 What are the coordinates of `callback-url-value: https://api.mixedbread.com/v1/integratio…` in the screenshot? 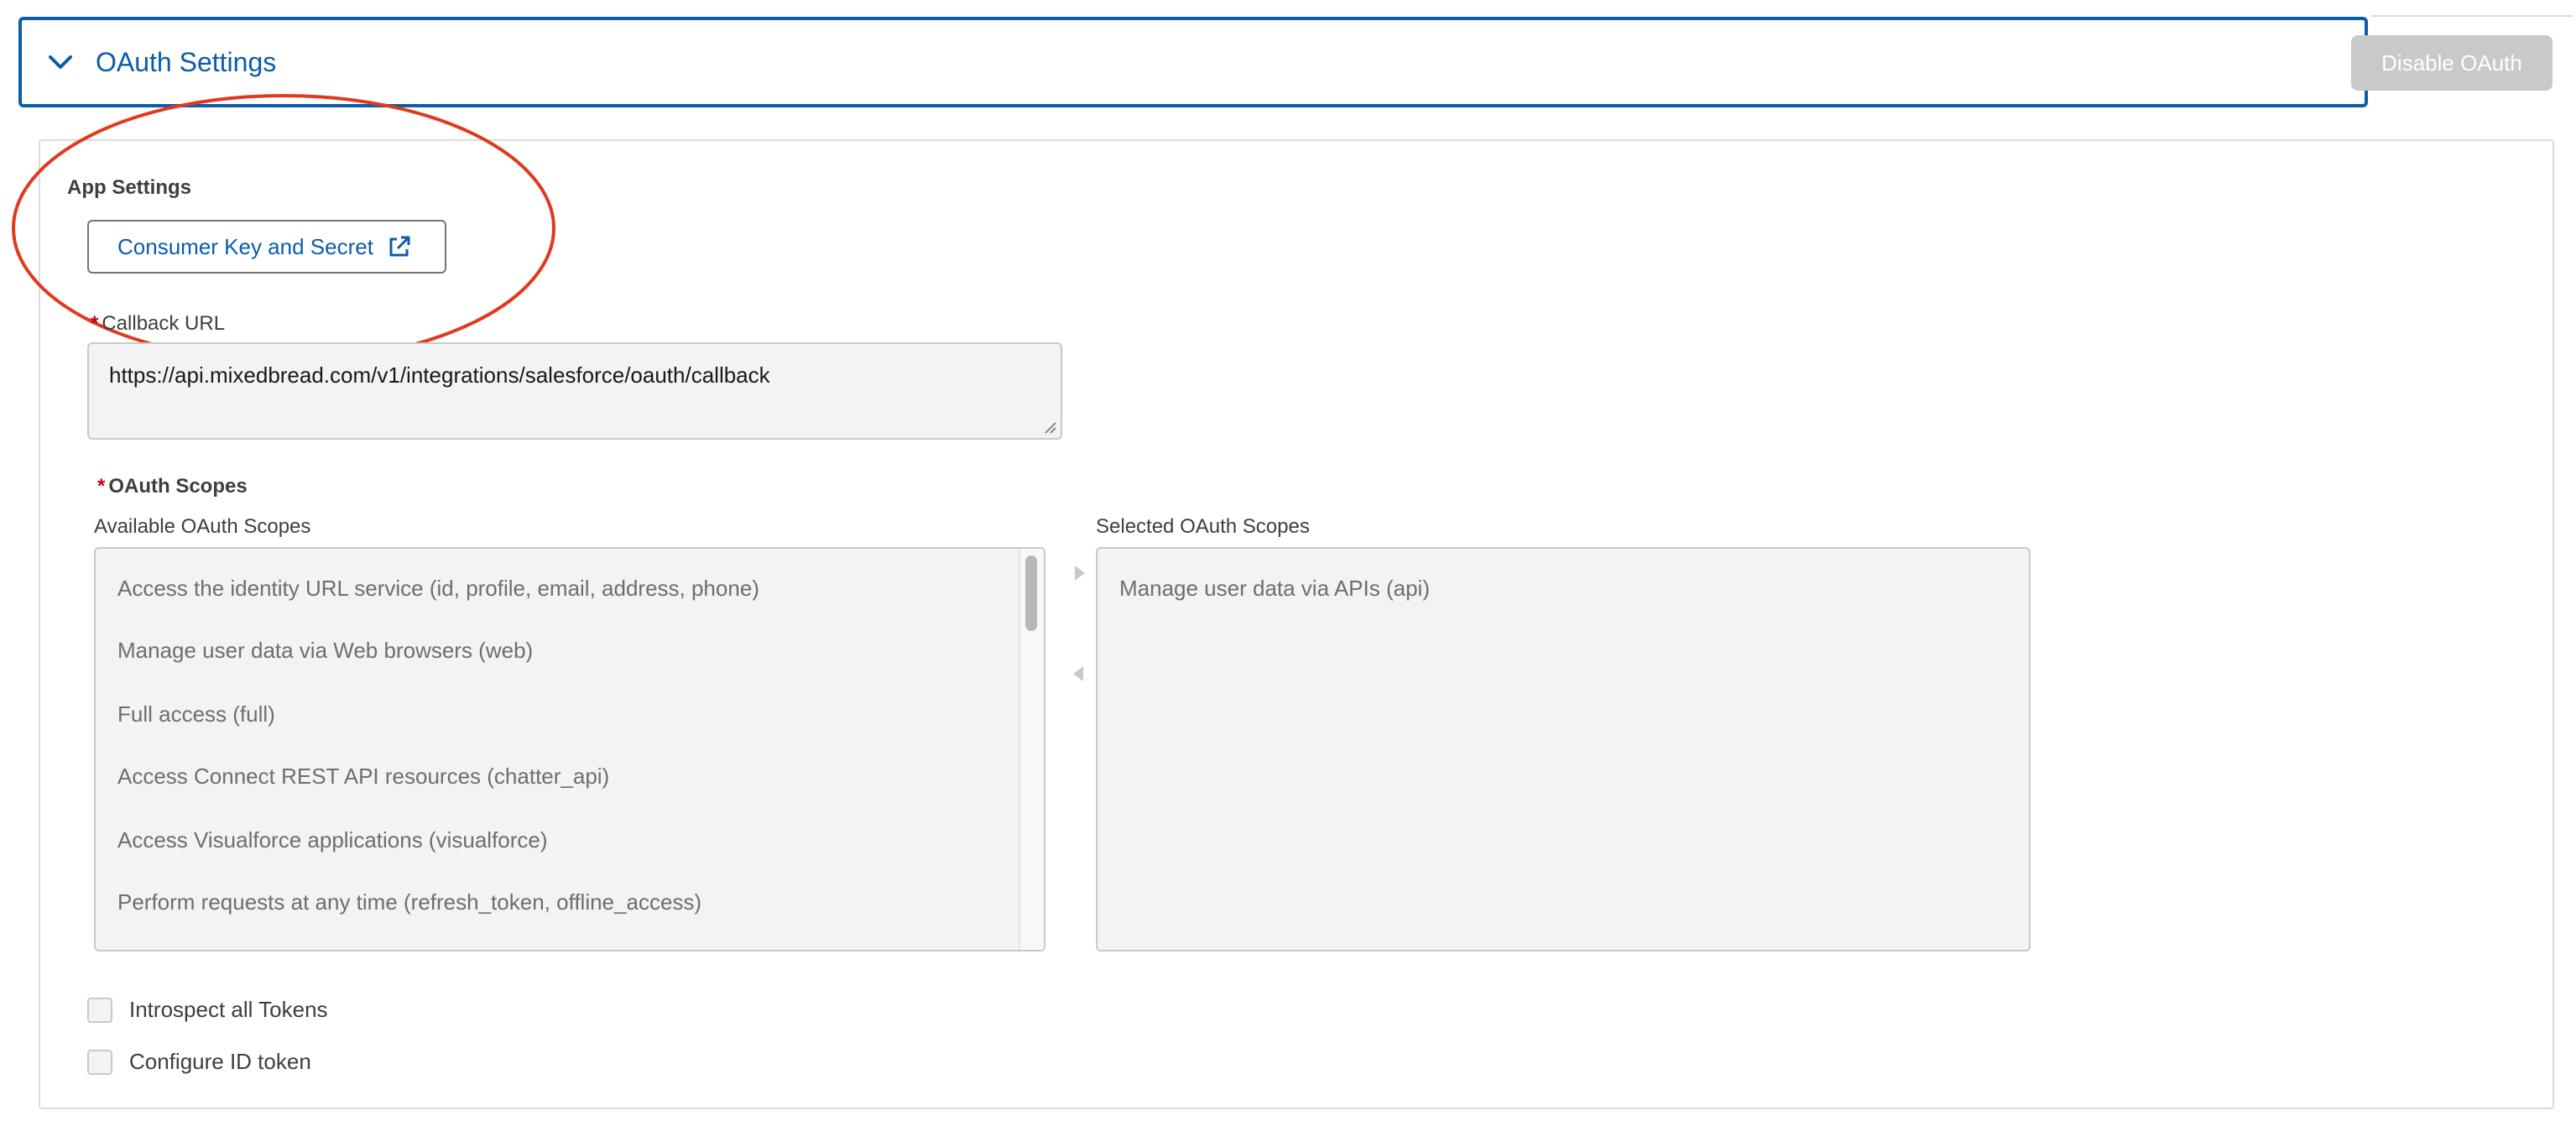 It's located at (439, 375).